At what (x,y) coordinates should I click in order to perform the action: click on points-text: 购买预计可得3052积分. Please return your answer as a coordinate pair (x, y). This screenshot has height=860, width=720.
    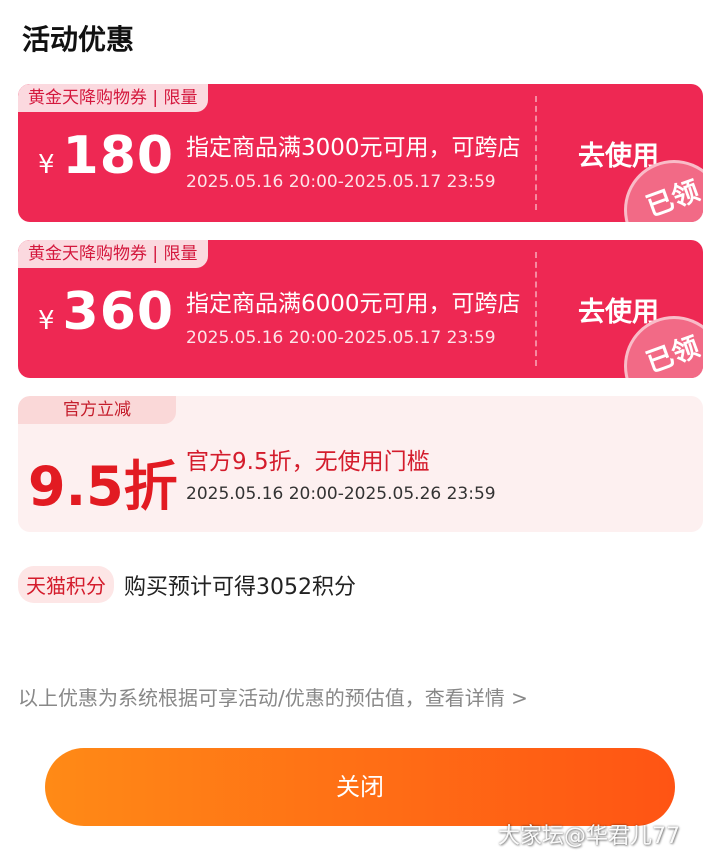
    Looking at the image, I should click on (240, 587).